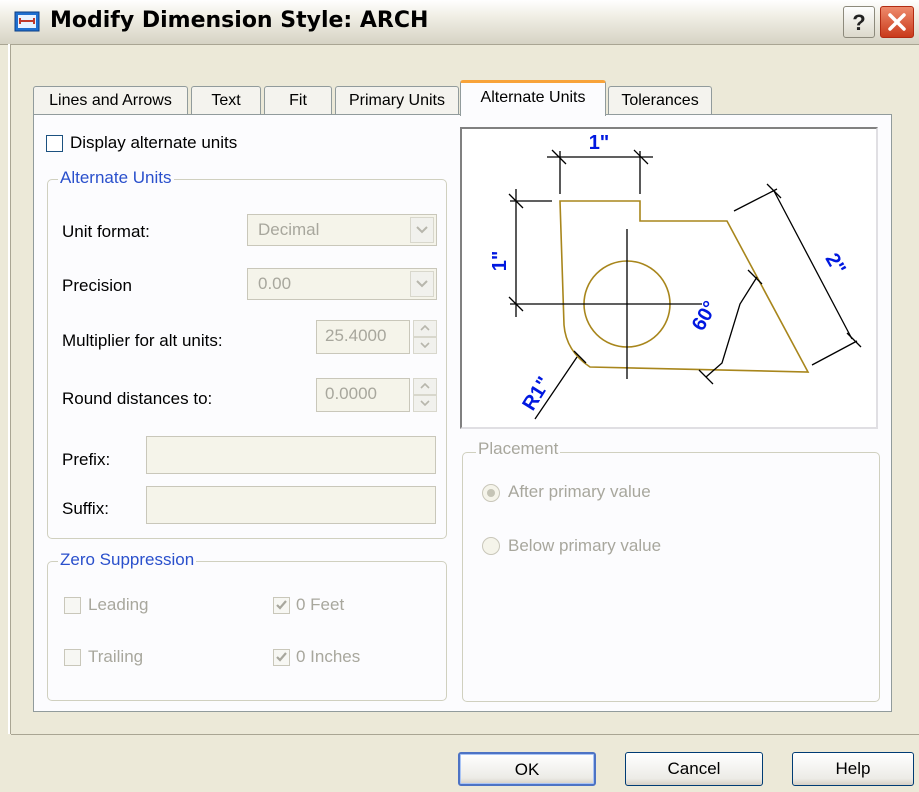 Image resolution: width=919 pixels, height=792 pixels. I want to click on after-primary-radio, so click(491, 493).